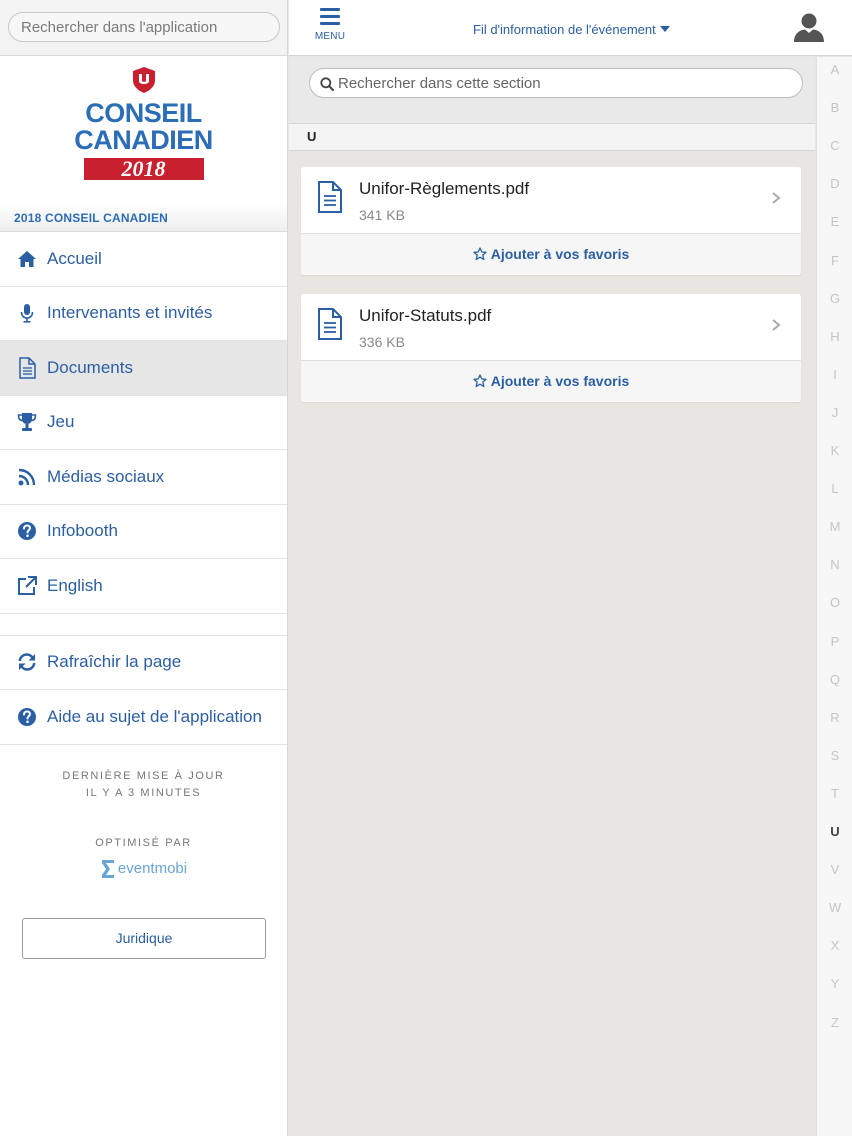 Image resolution: width=852 pixels, height=1136 pixels. Describe the element at coordinates (834, 488) in the screenshot. I see `alphabet-letter-l: L` at that location.